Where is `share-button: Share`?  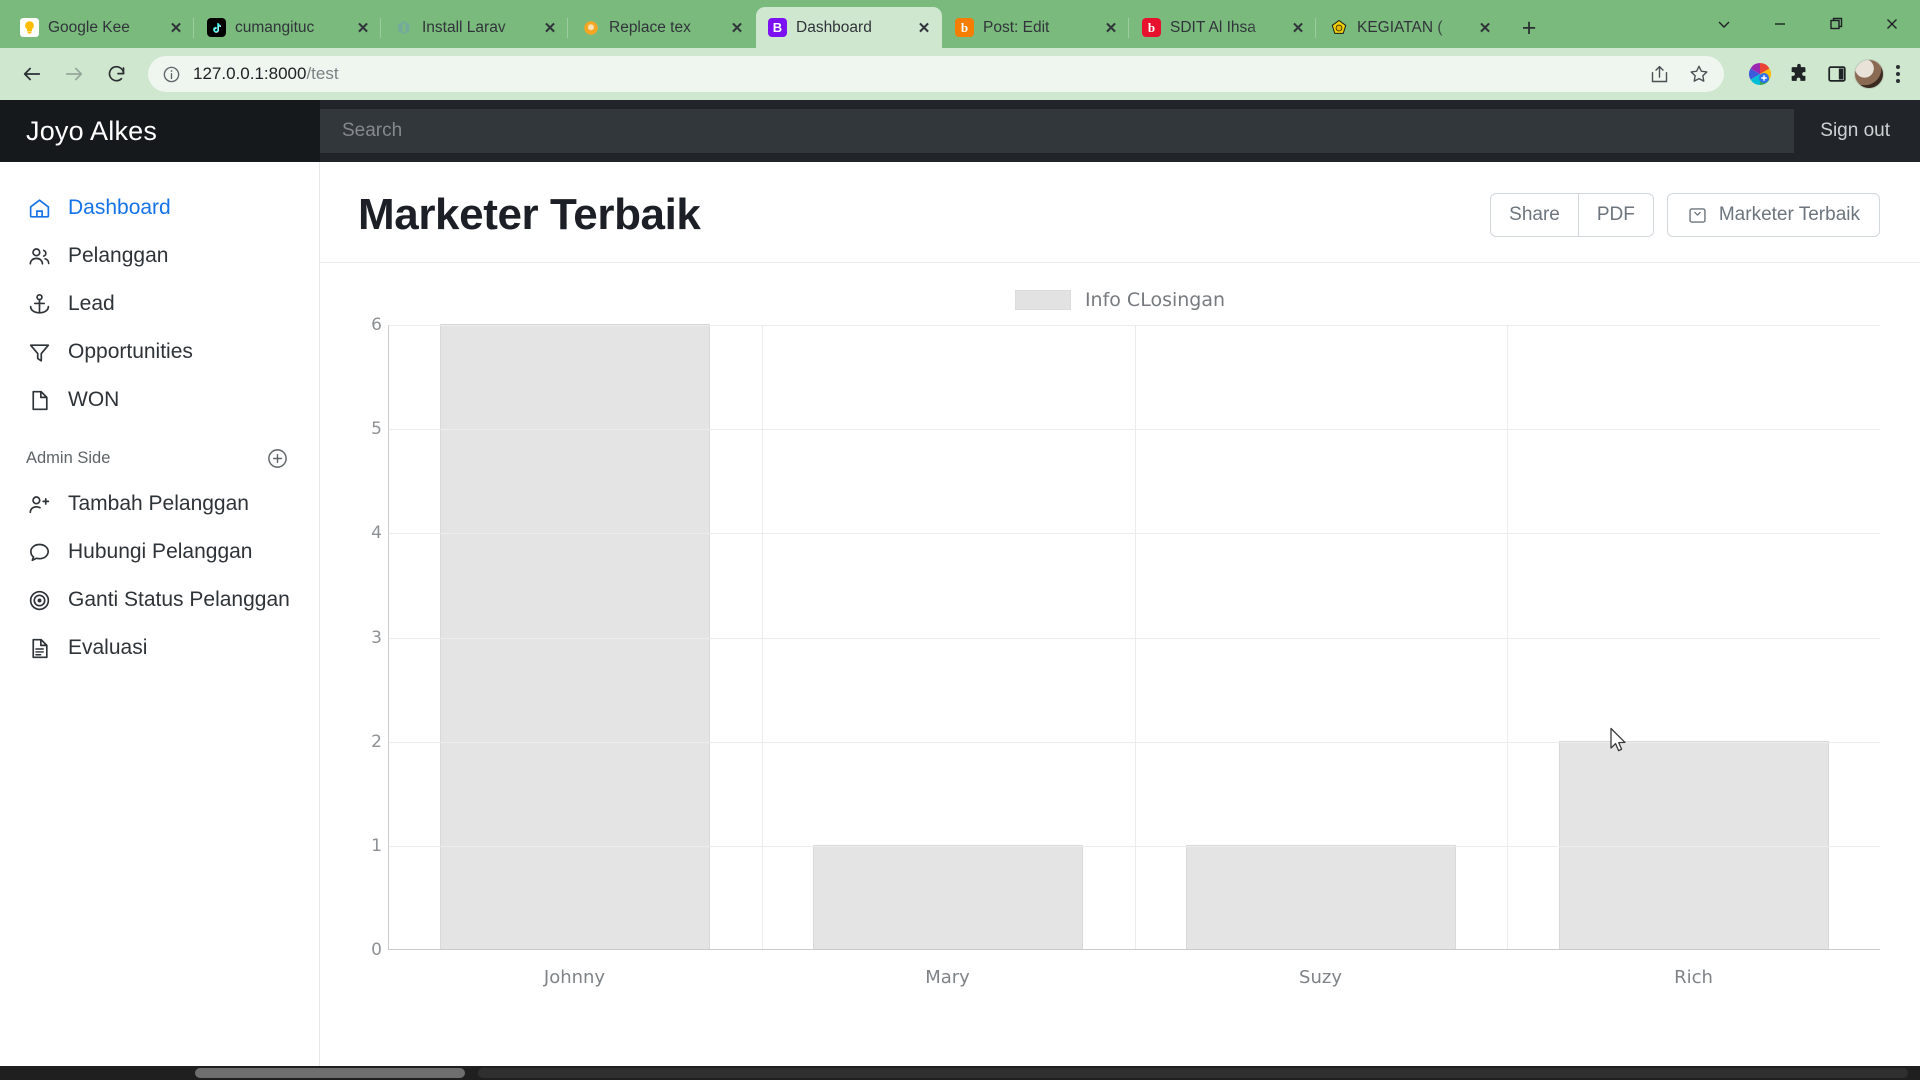
share-button: Share is located at coordinates (1534, 215).